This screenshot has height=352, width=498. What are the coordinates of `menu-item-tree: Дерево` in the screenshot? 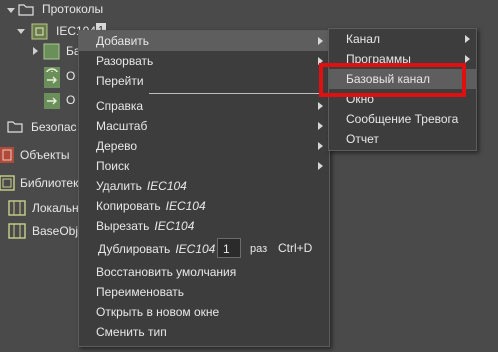 It's located at (204, 146).